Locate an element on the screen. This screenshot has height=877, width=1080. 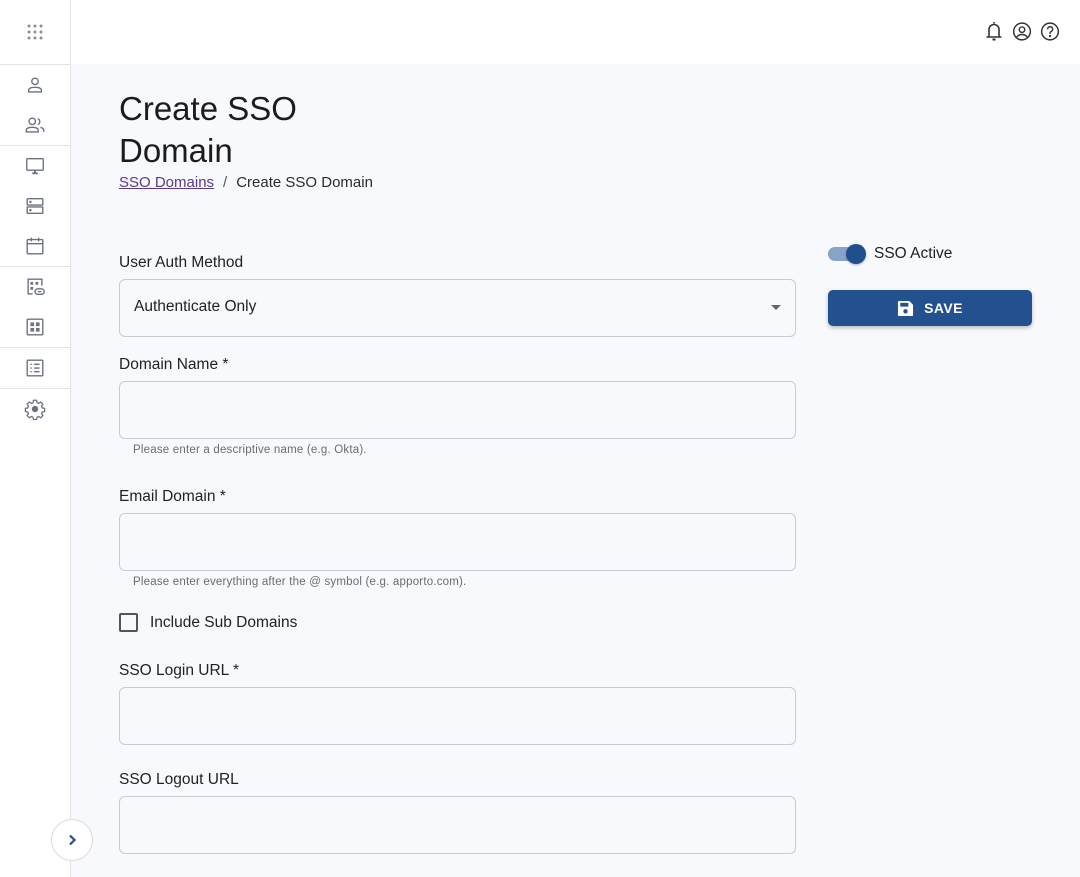
user-icon is located at coordinates (35, 85).